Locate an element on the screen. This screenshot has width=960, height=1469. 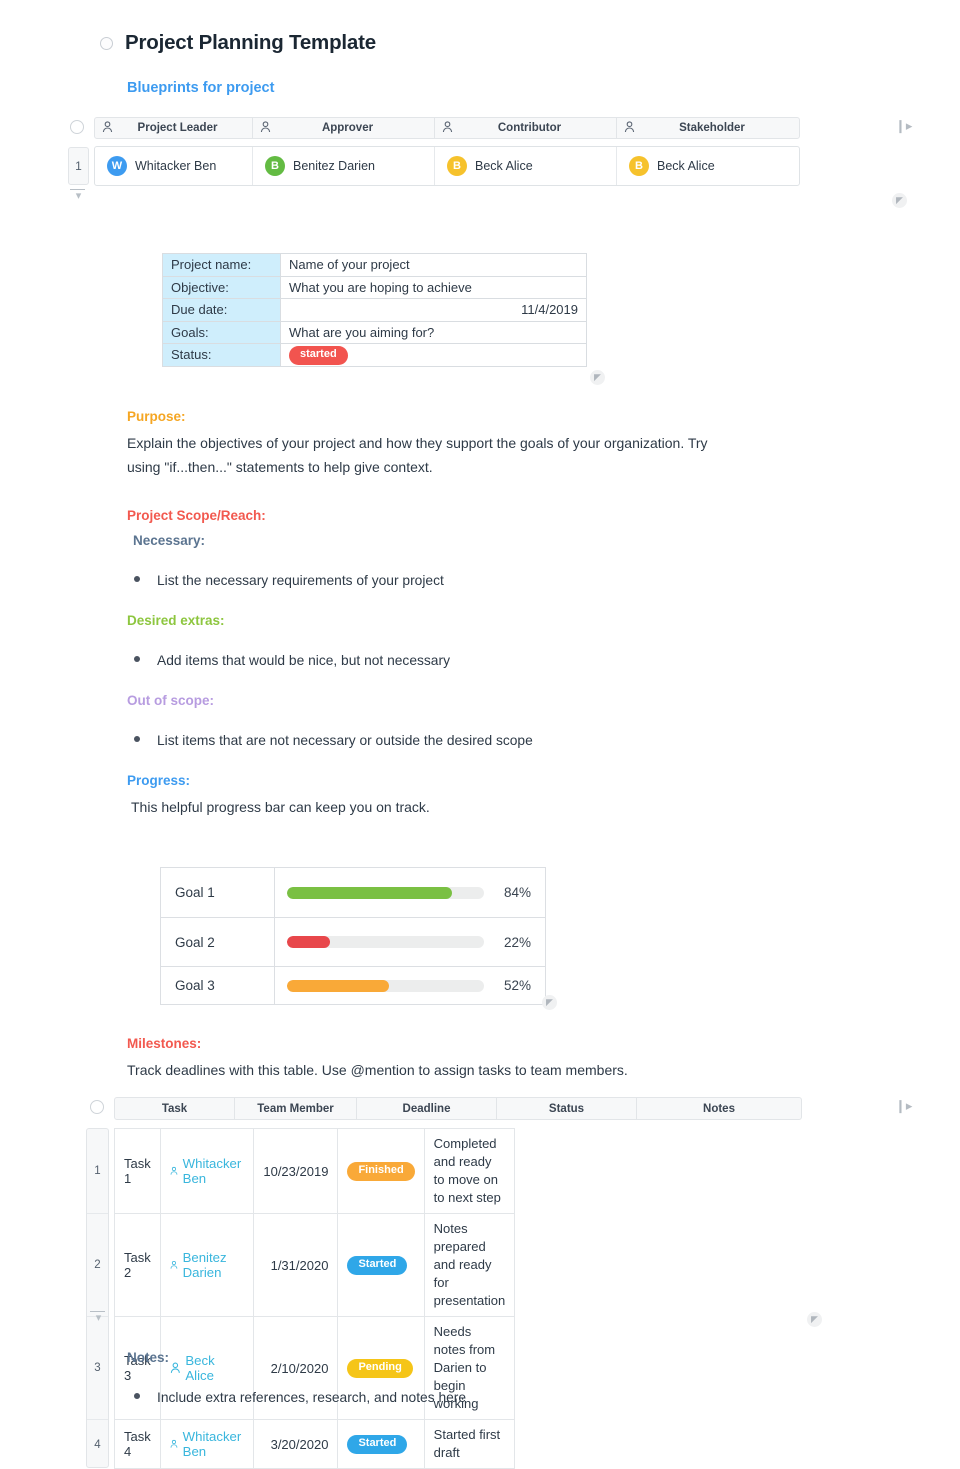
column-header-notes: Notes is located at coordinates (719, 1108).